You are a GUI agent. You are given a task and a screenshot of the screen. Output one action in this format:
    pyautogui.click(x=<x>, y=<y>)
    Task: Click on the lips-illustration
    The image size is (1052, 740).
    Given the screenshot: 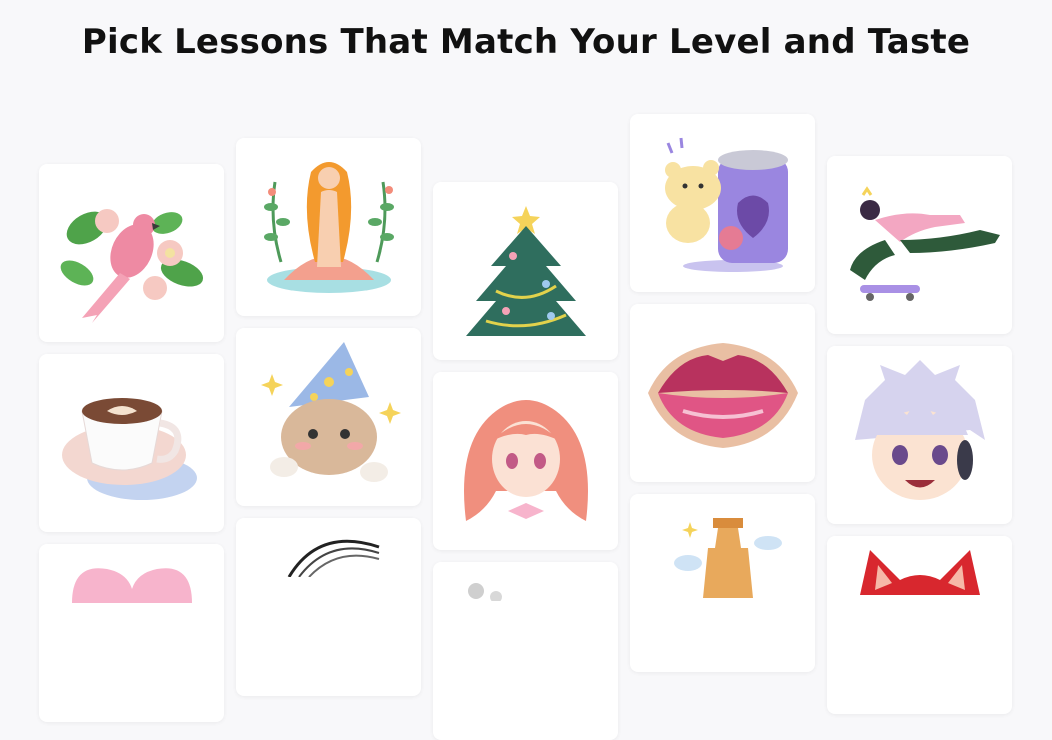 What is the action you would take?
    pyautogui.click(x=722, y=395)
    